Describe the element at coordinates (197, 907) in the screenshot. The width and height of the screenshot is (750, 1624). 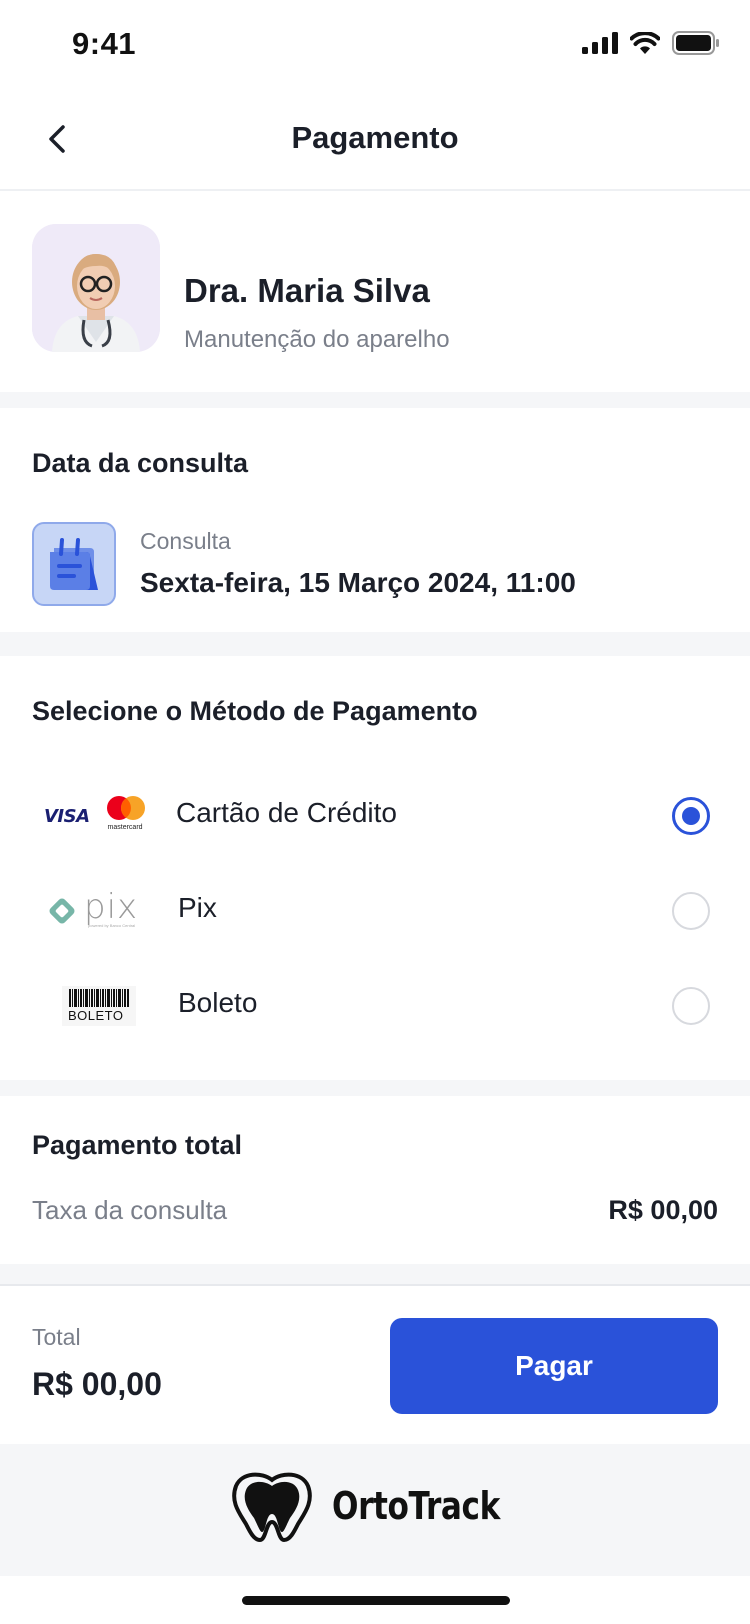
I see `payment-option-label: Pix` at that location.